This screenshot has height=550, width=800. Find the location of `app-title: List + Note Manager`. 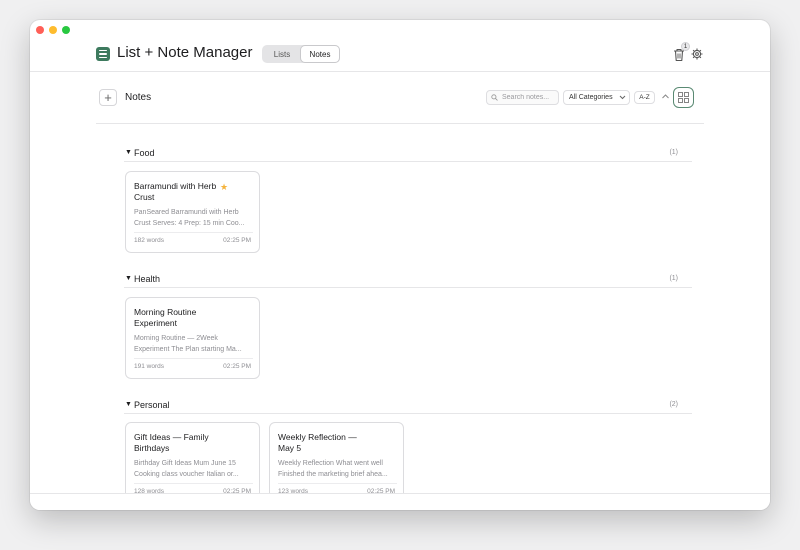

app-title: List + Note Manager is located at coordinates (185, 52).